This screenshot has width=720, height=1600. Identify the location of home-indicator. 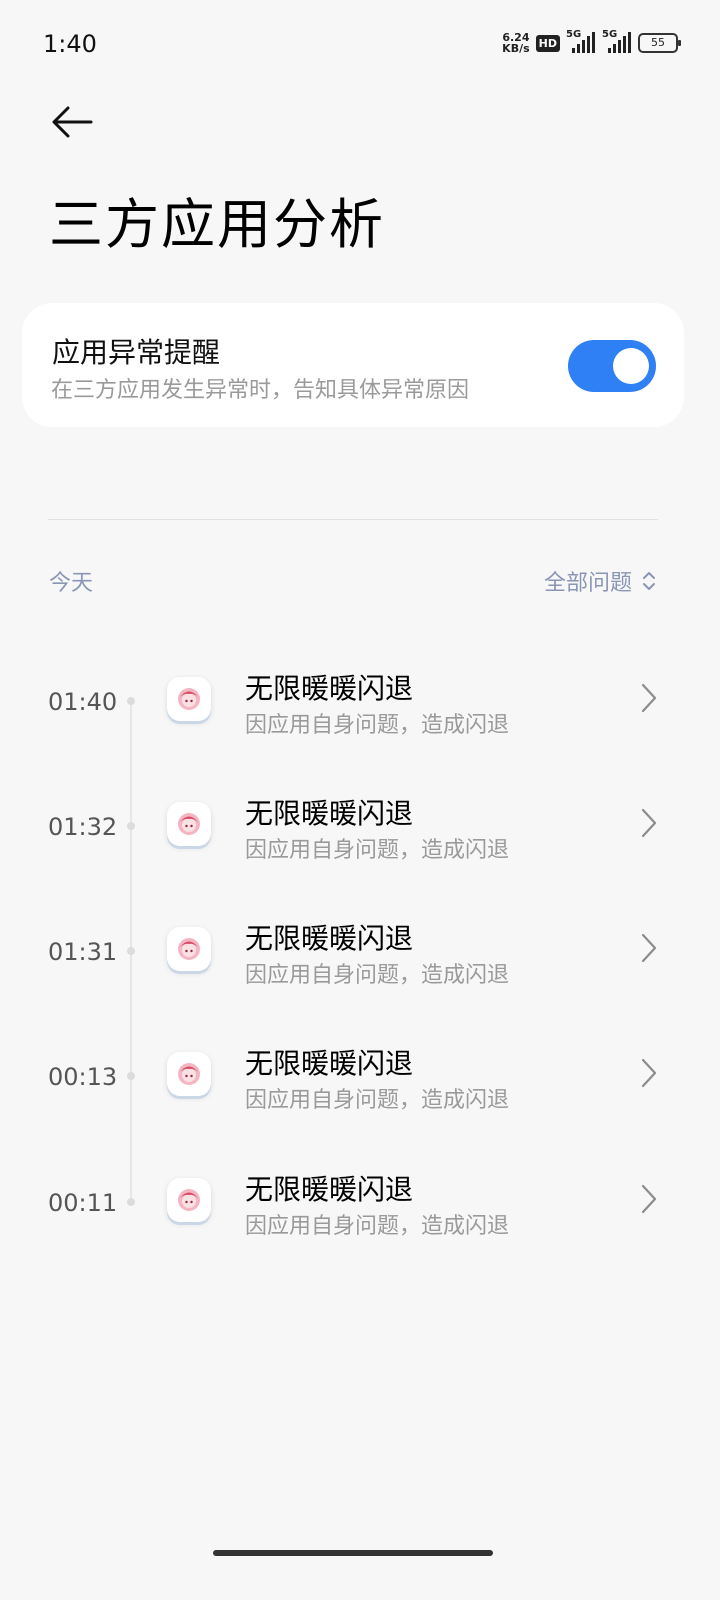
(353, 1553).